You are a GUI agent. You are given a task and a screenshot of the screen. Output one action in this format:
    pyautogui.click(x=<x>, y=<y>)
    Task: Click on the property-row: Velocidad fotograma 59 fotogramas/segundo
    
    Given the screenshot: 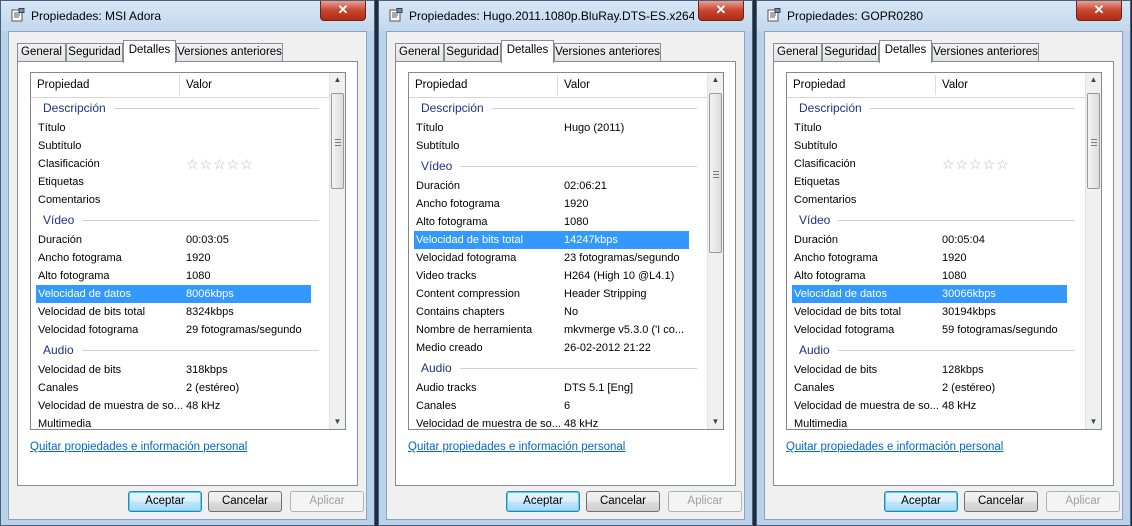 What is the action you would take?
    pyautogui.click(x=937, y=330)
    